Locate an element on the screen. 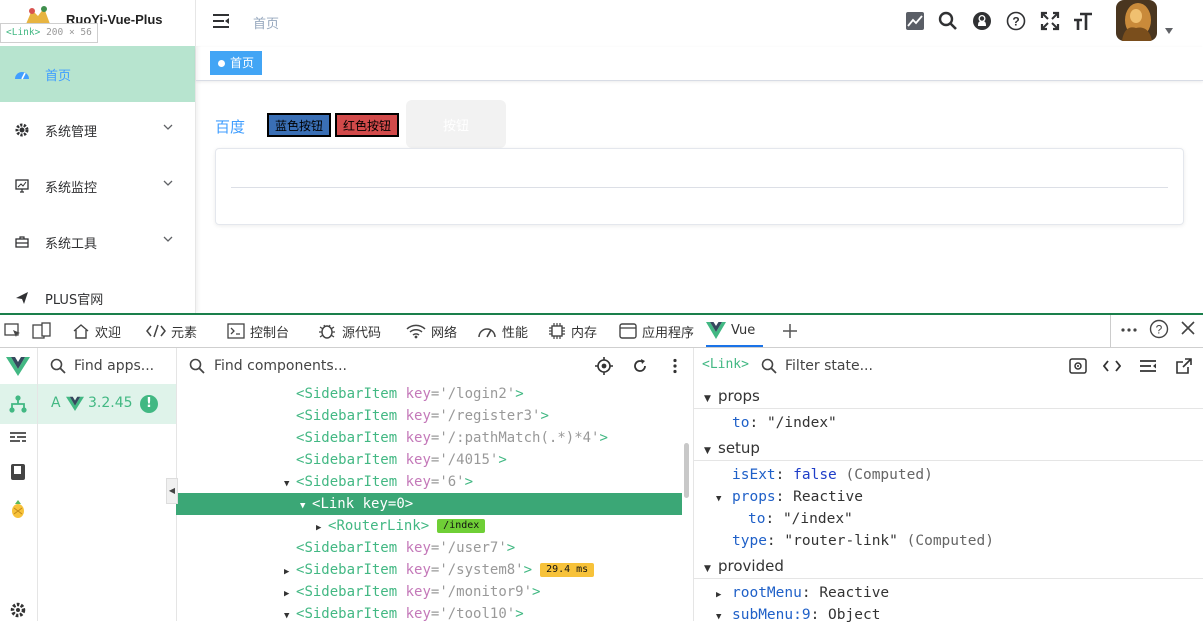  tree-row-selected: ▼ <Link key=0> is located at coordinates (429, 504).